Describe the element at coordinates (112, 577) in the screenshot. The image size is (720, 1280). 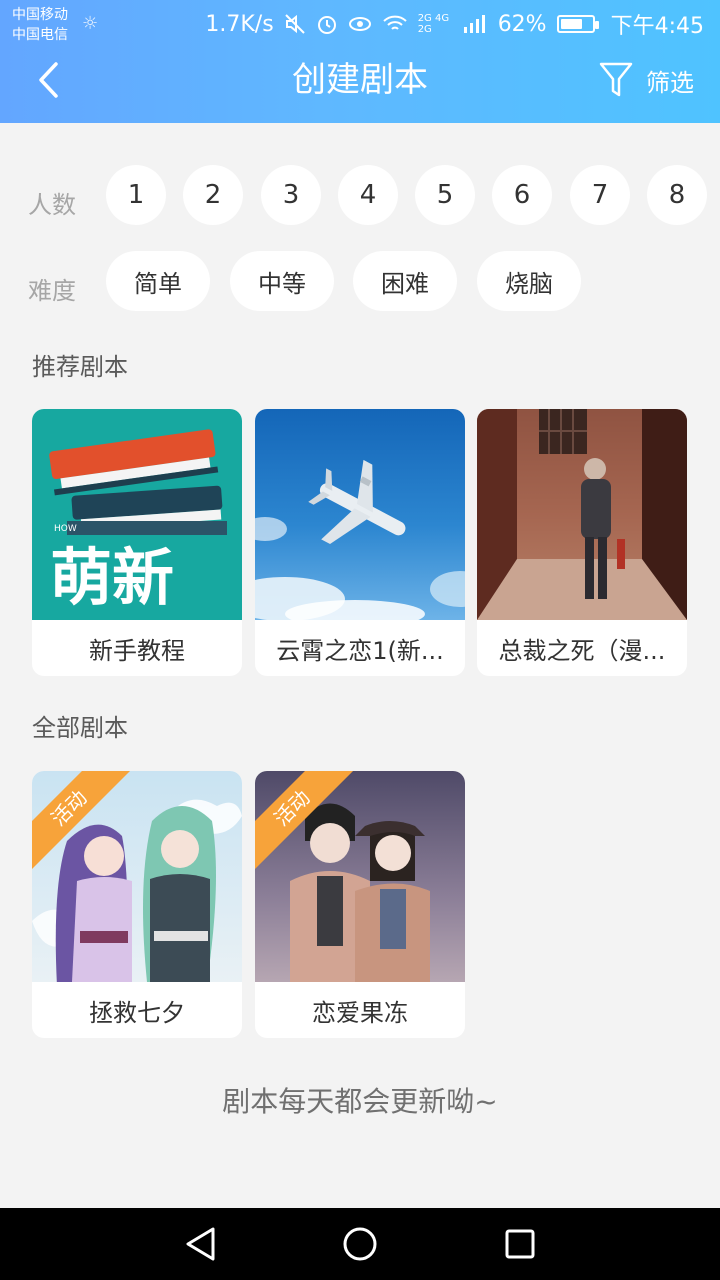
I see `mengxin-text: 萌新` at that location.